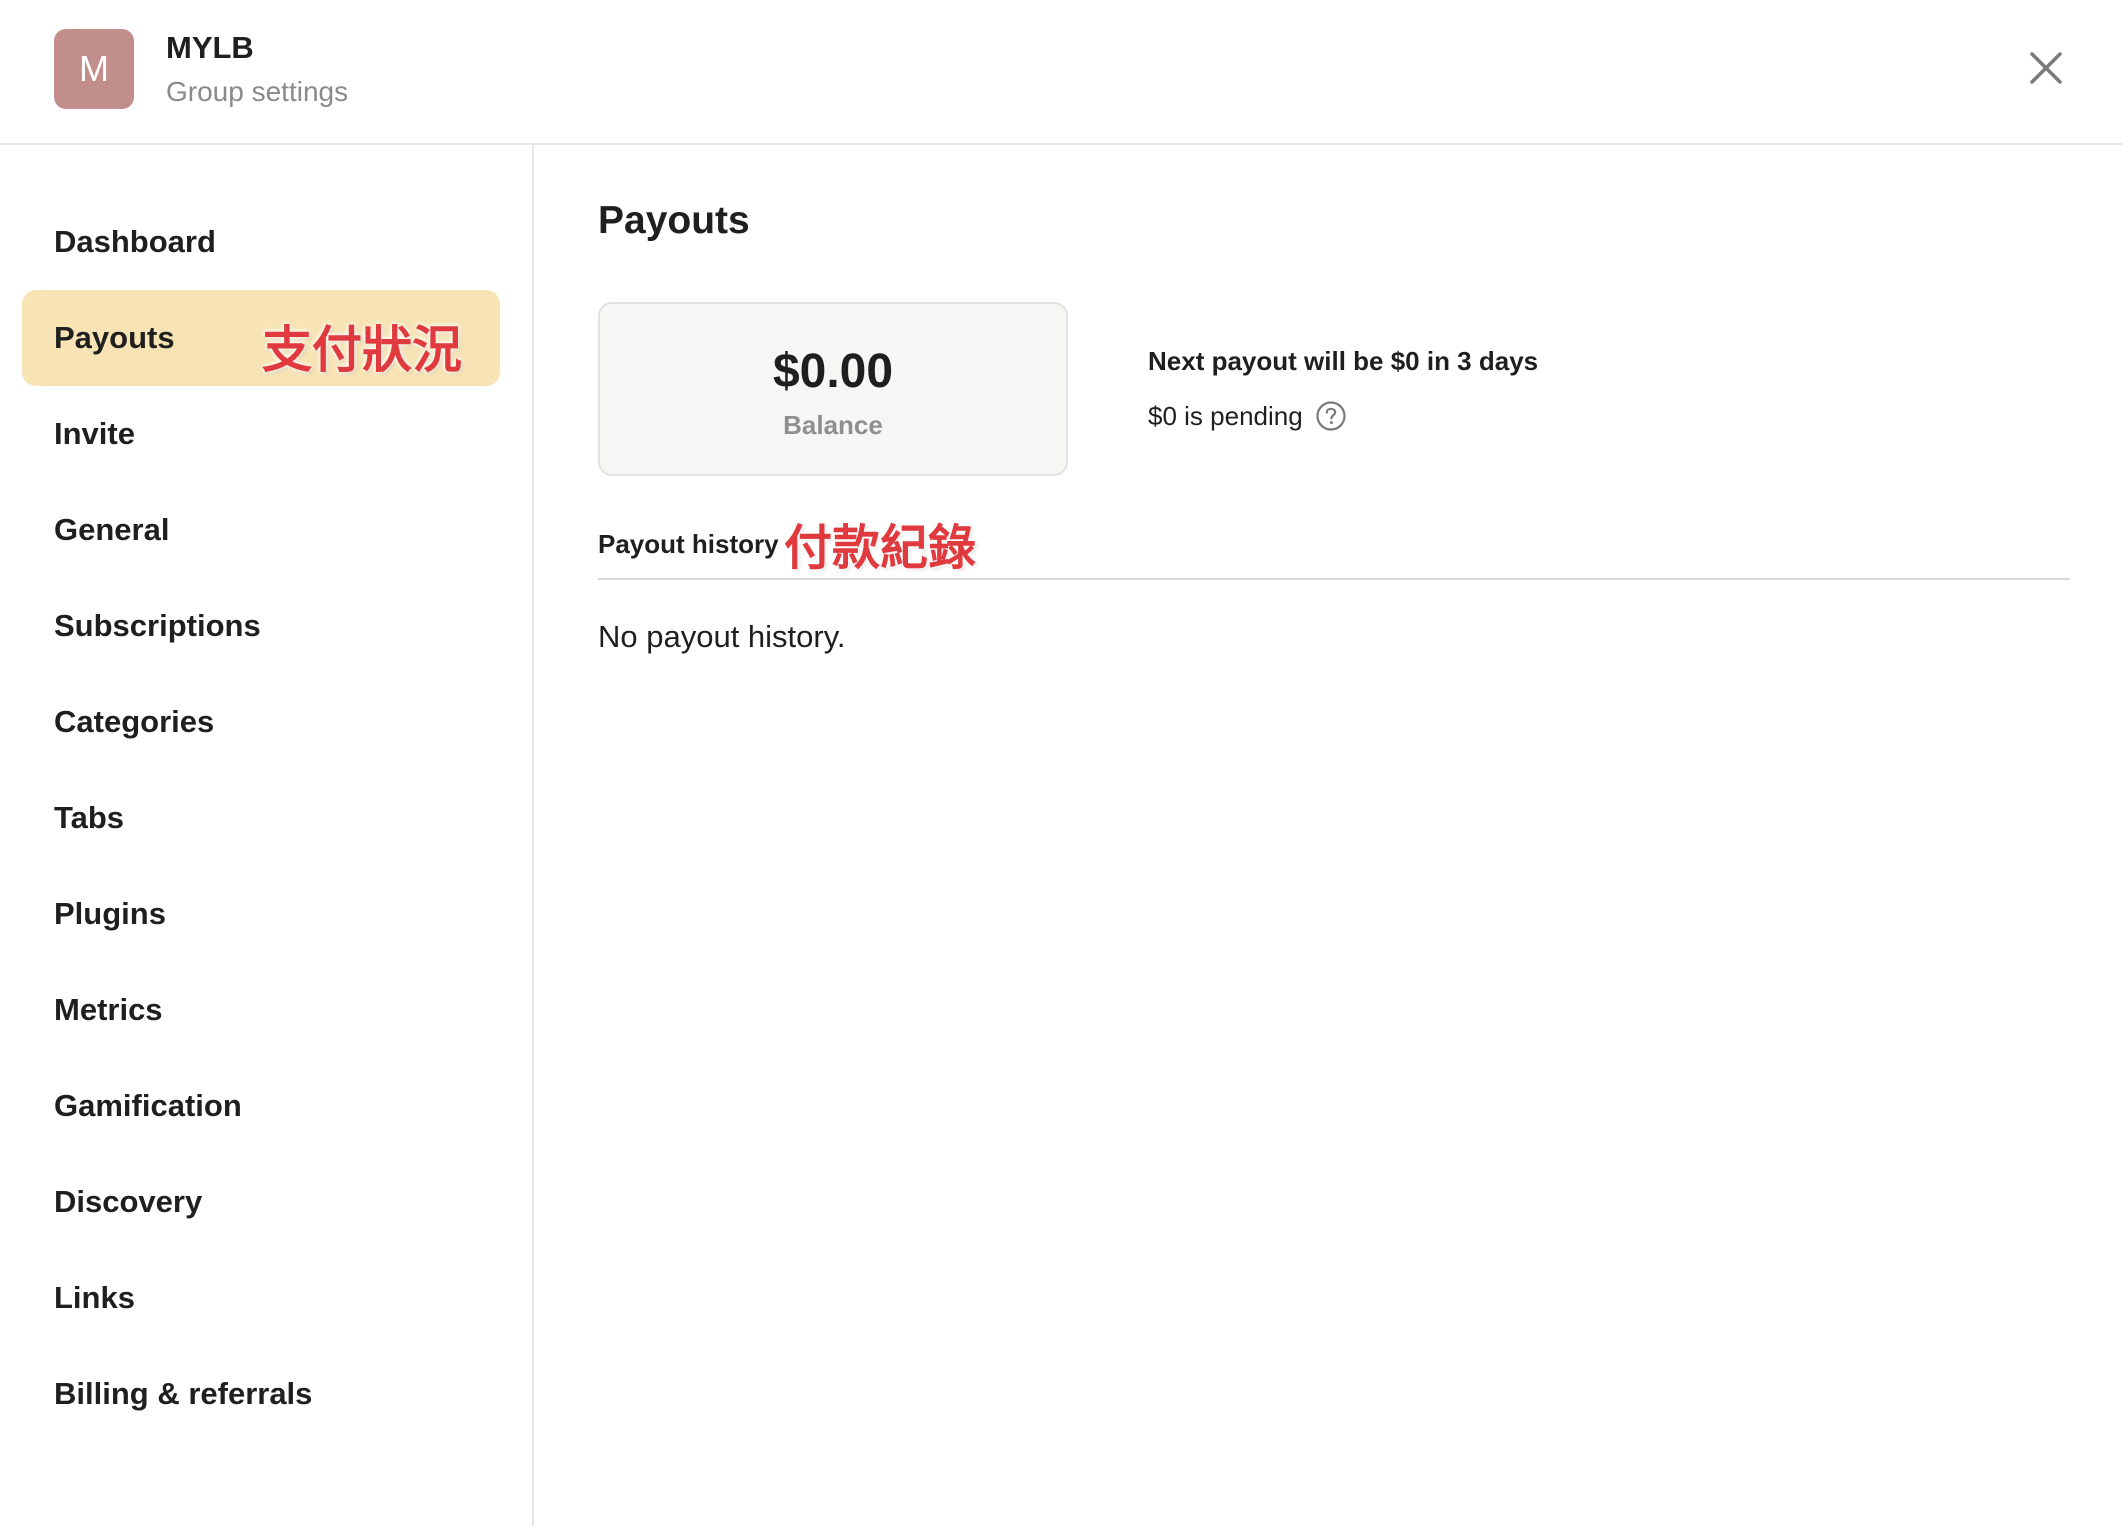 This screenshot has height=1526, width=2122. What do you see at coordinates (833, 371) in the screenshot?
I see `balance-amount: $0.00` at bounding box center [833, 371].